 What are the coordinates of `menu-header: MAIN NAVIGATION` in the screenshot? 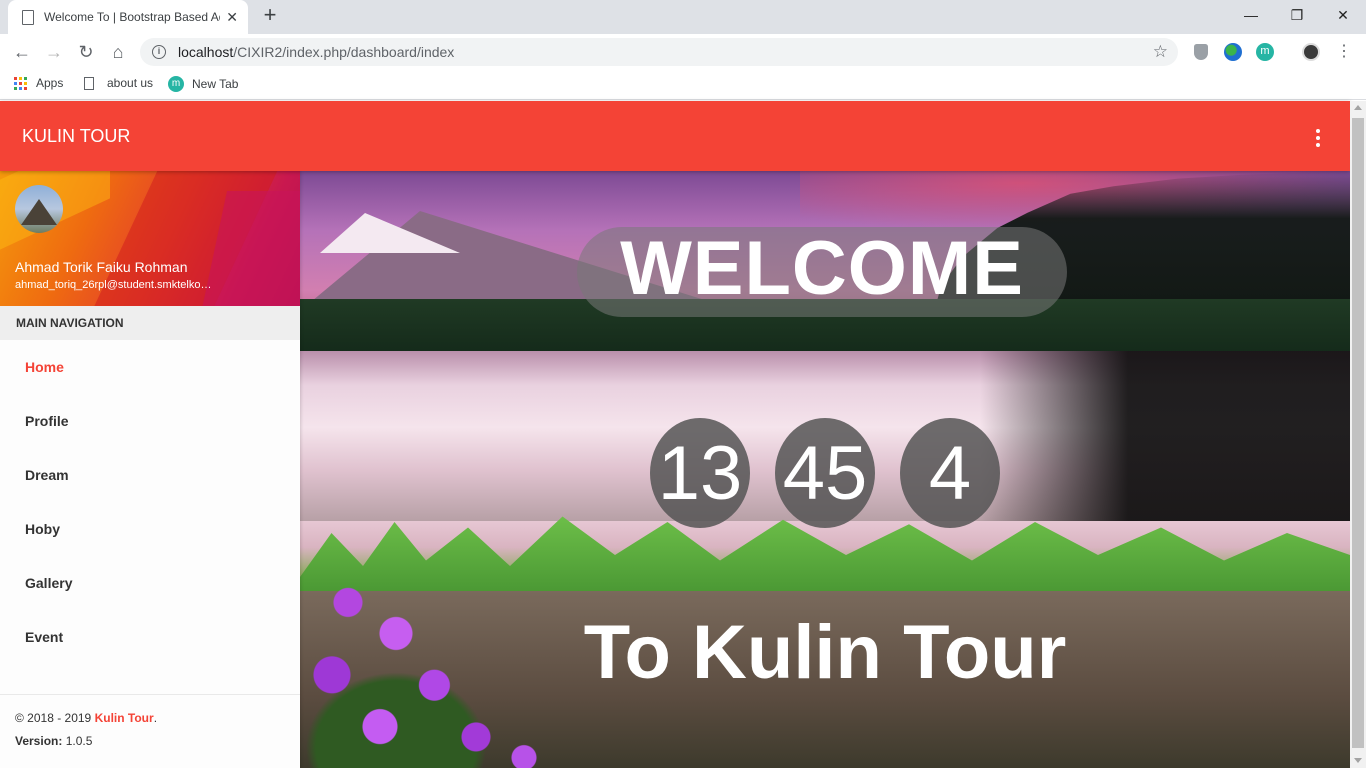 It's located at (150, 323).